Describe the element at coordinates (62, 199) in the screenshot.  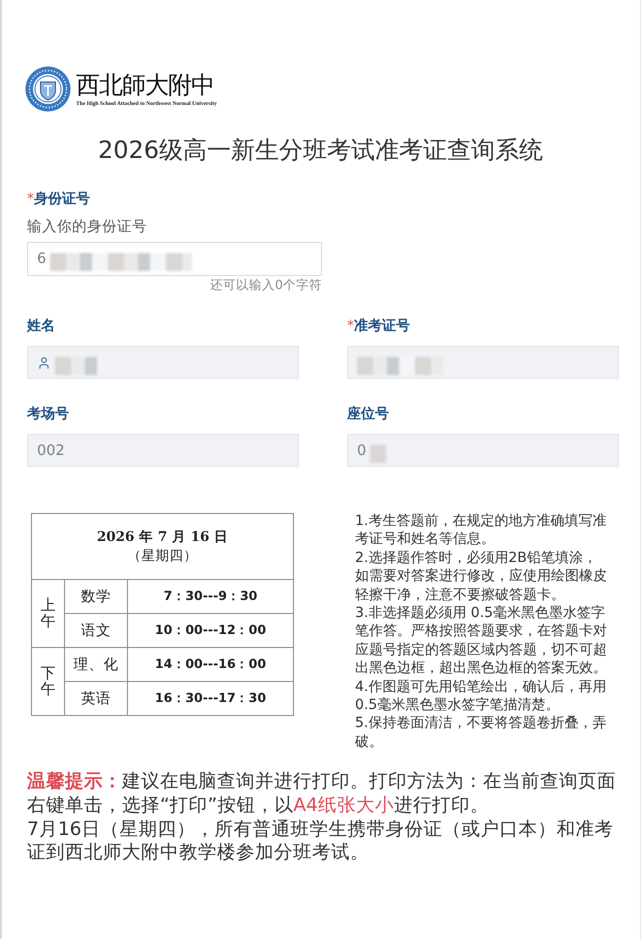
I see `field-label: 身份证号` at that location.